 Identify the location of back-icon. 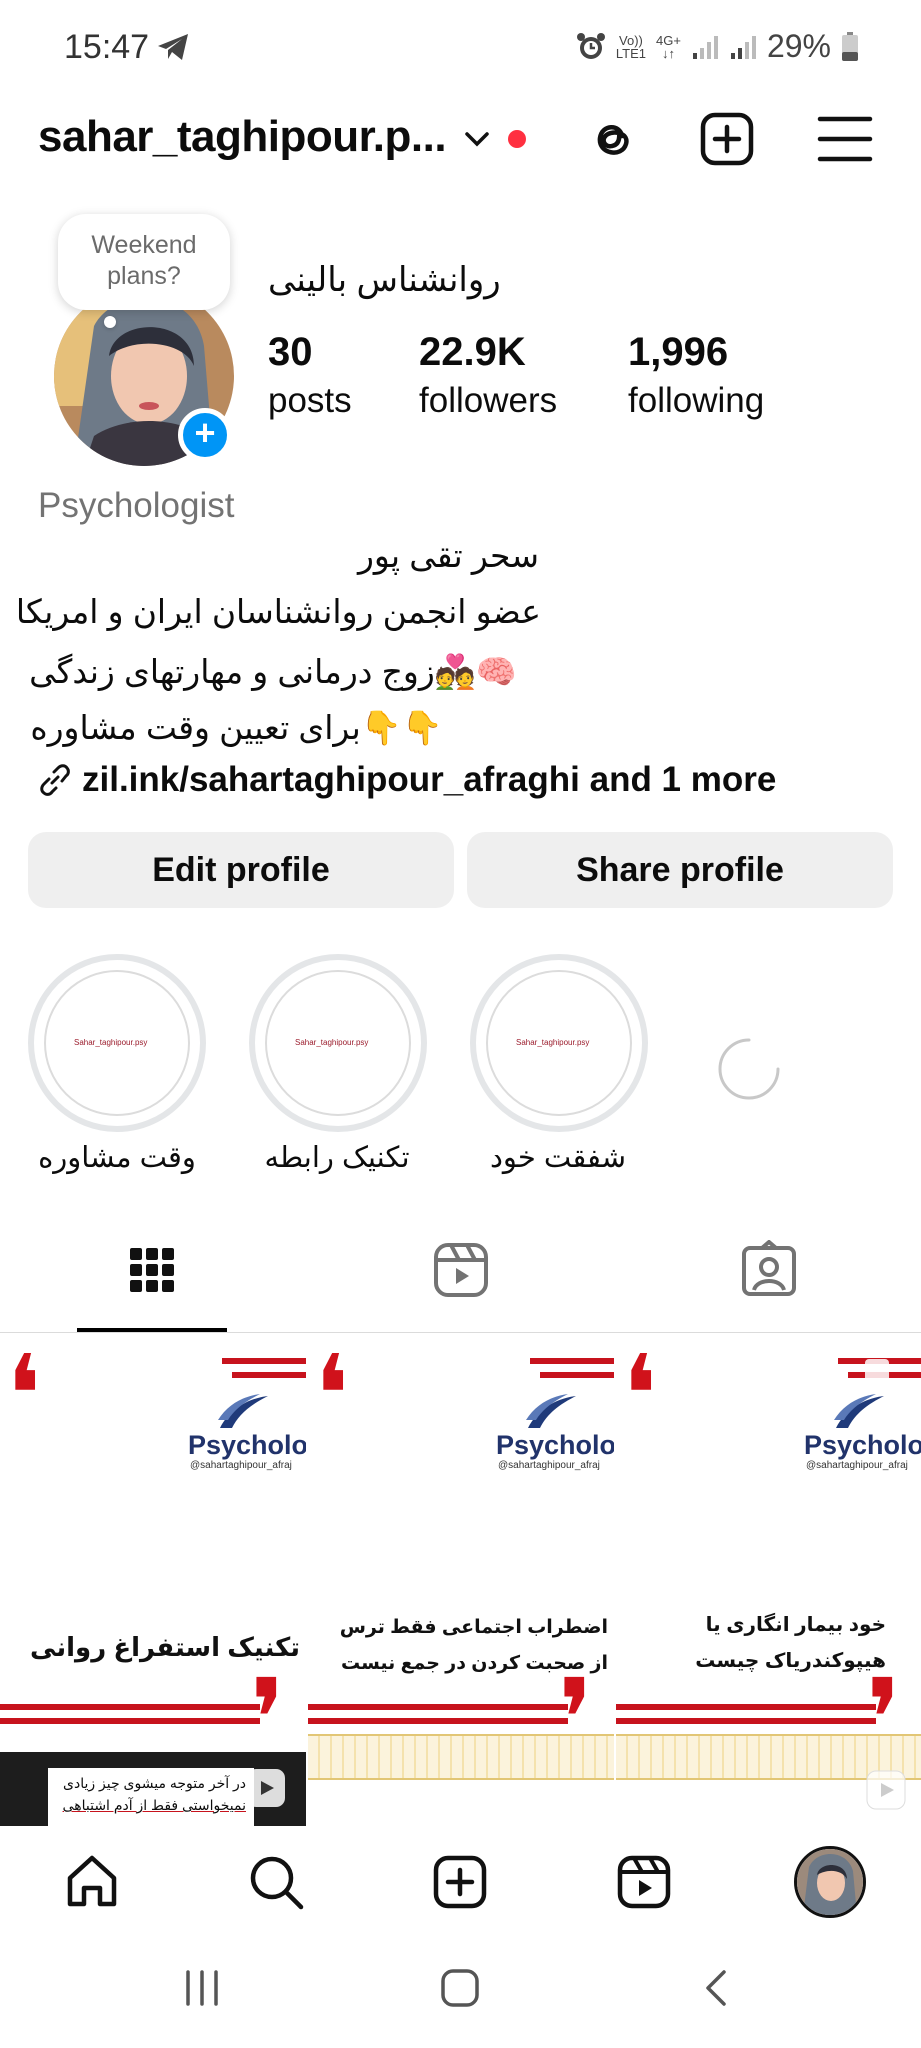
(718, 1988).